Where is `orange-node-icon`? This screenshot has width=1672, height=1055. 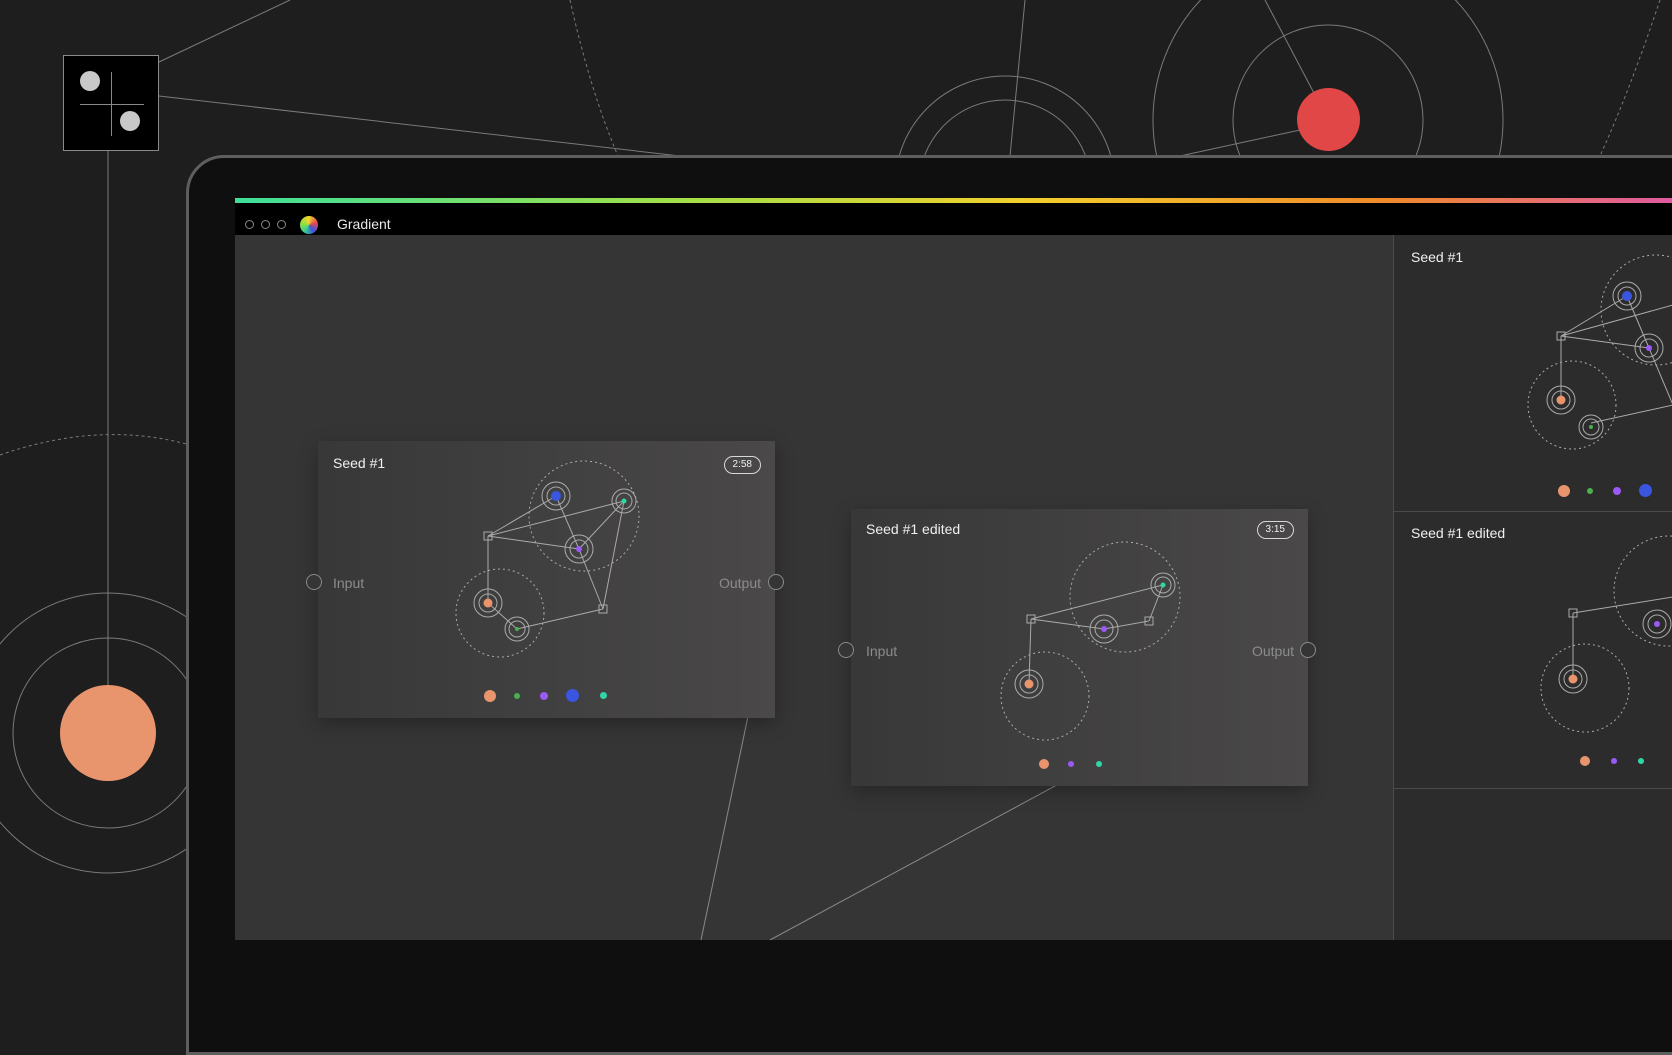 orange-node-icon is located at coordinates (108, 733).